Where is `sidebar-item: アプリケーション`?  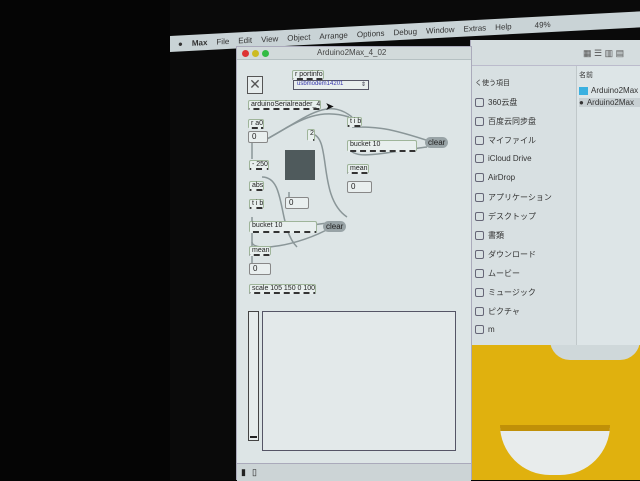 sidebar-item: アプリケーション is located at coordinates (513, 197).